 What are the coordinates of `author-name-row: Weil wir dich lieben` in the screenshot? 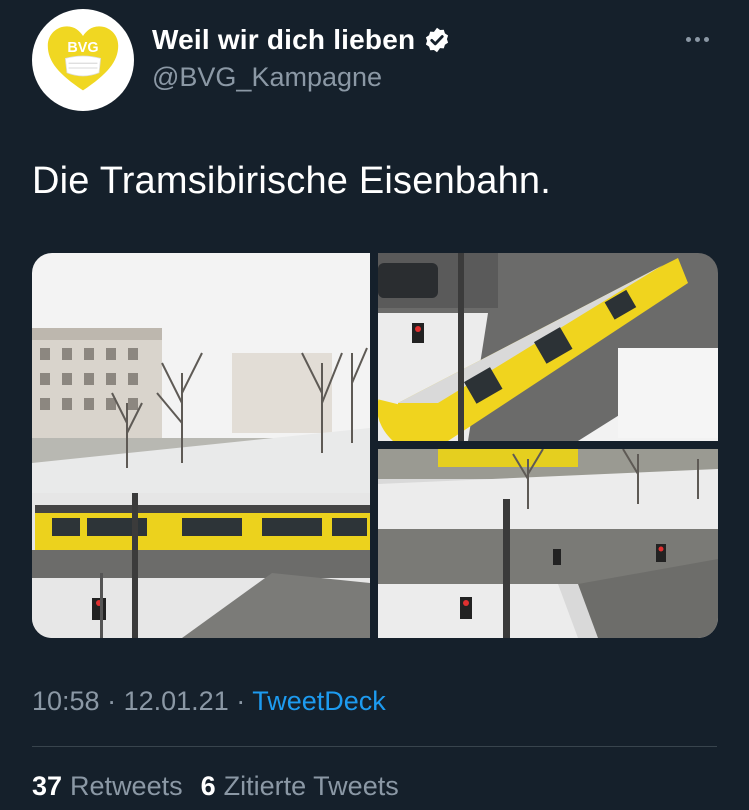 It's located at (301, 40).